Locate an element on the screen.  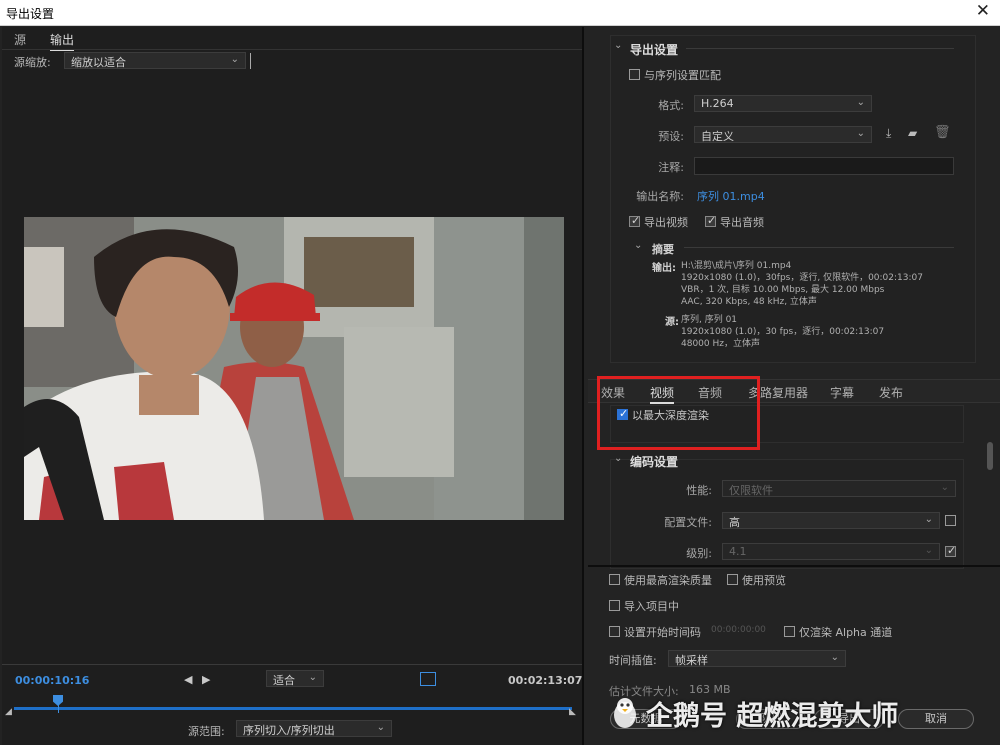
performance-label: 性能: is located at coordinates (699, 490).